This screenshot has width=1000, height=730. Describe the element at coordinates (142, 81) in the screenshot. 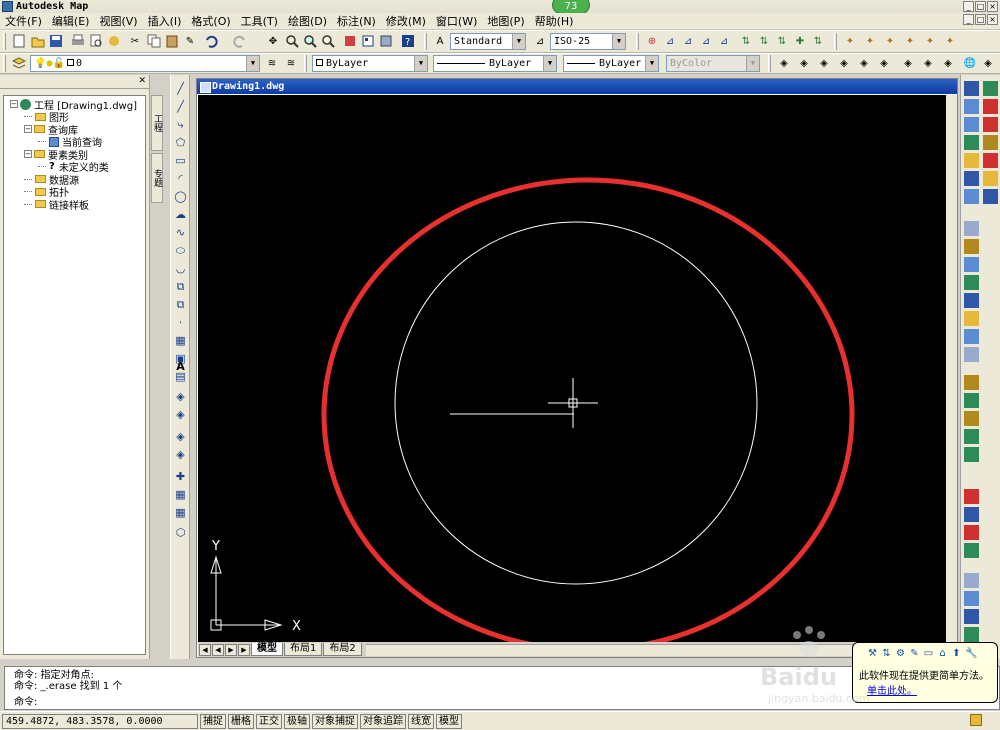

I see `close-icon: ✕` at that location.